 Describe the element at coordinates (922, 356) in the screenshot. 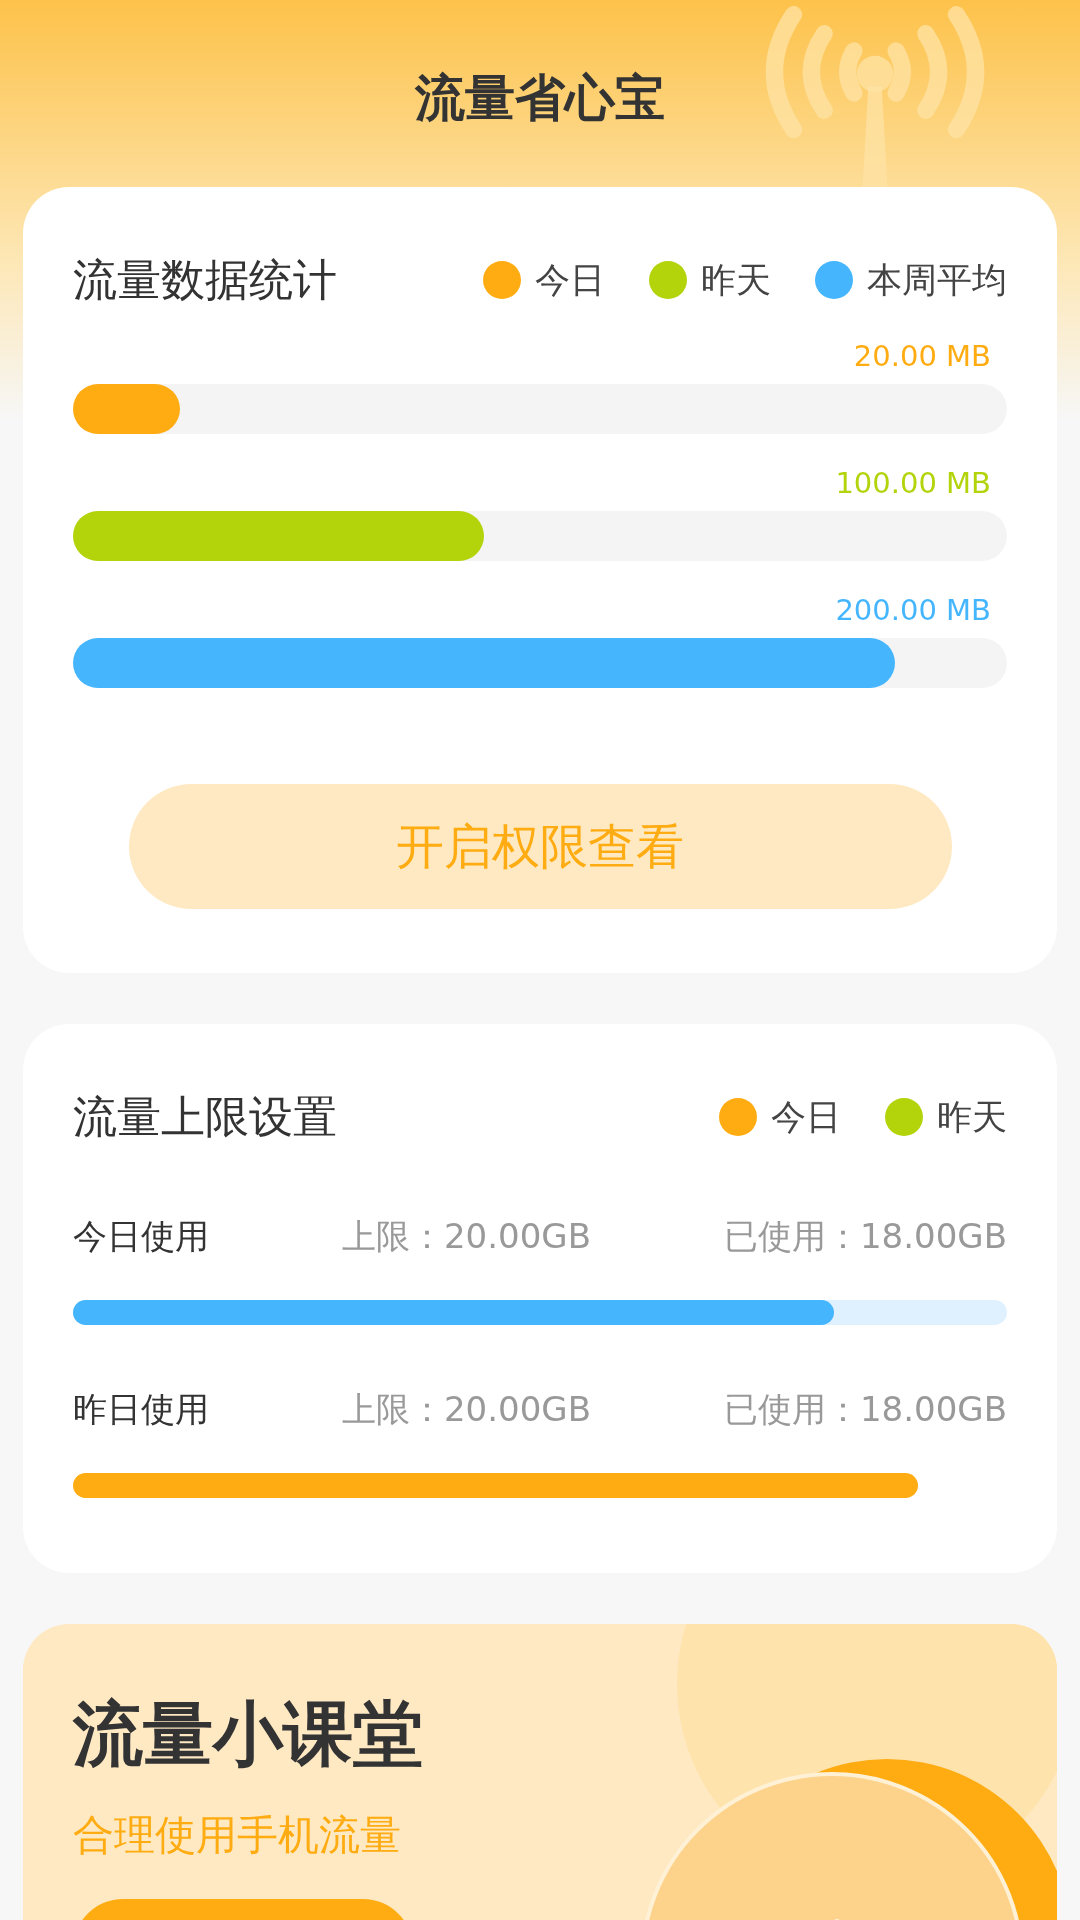

I see `usage-value: 20.00 MB` at that location.